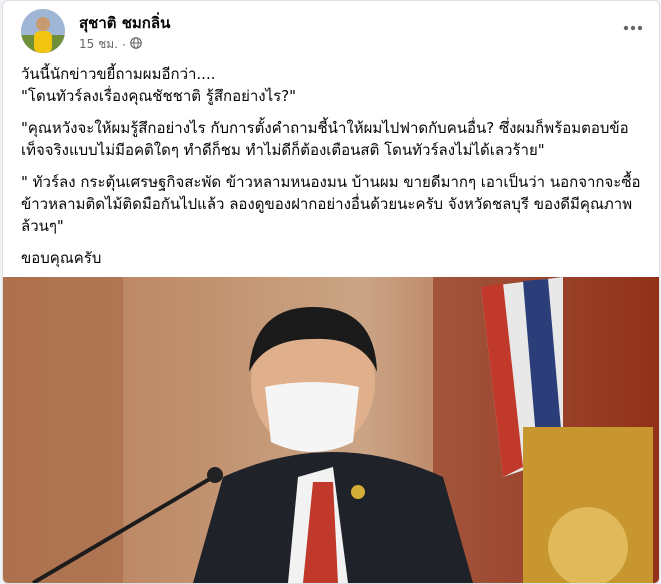  Describe the element at coordinates (633, 25) in the screenshot. I see `more-options-icon` at that location.